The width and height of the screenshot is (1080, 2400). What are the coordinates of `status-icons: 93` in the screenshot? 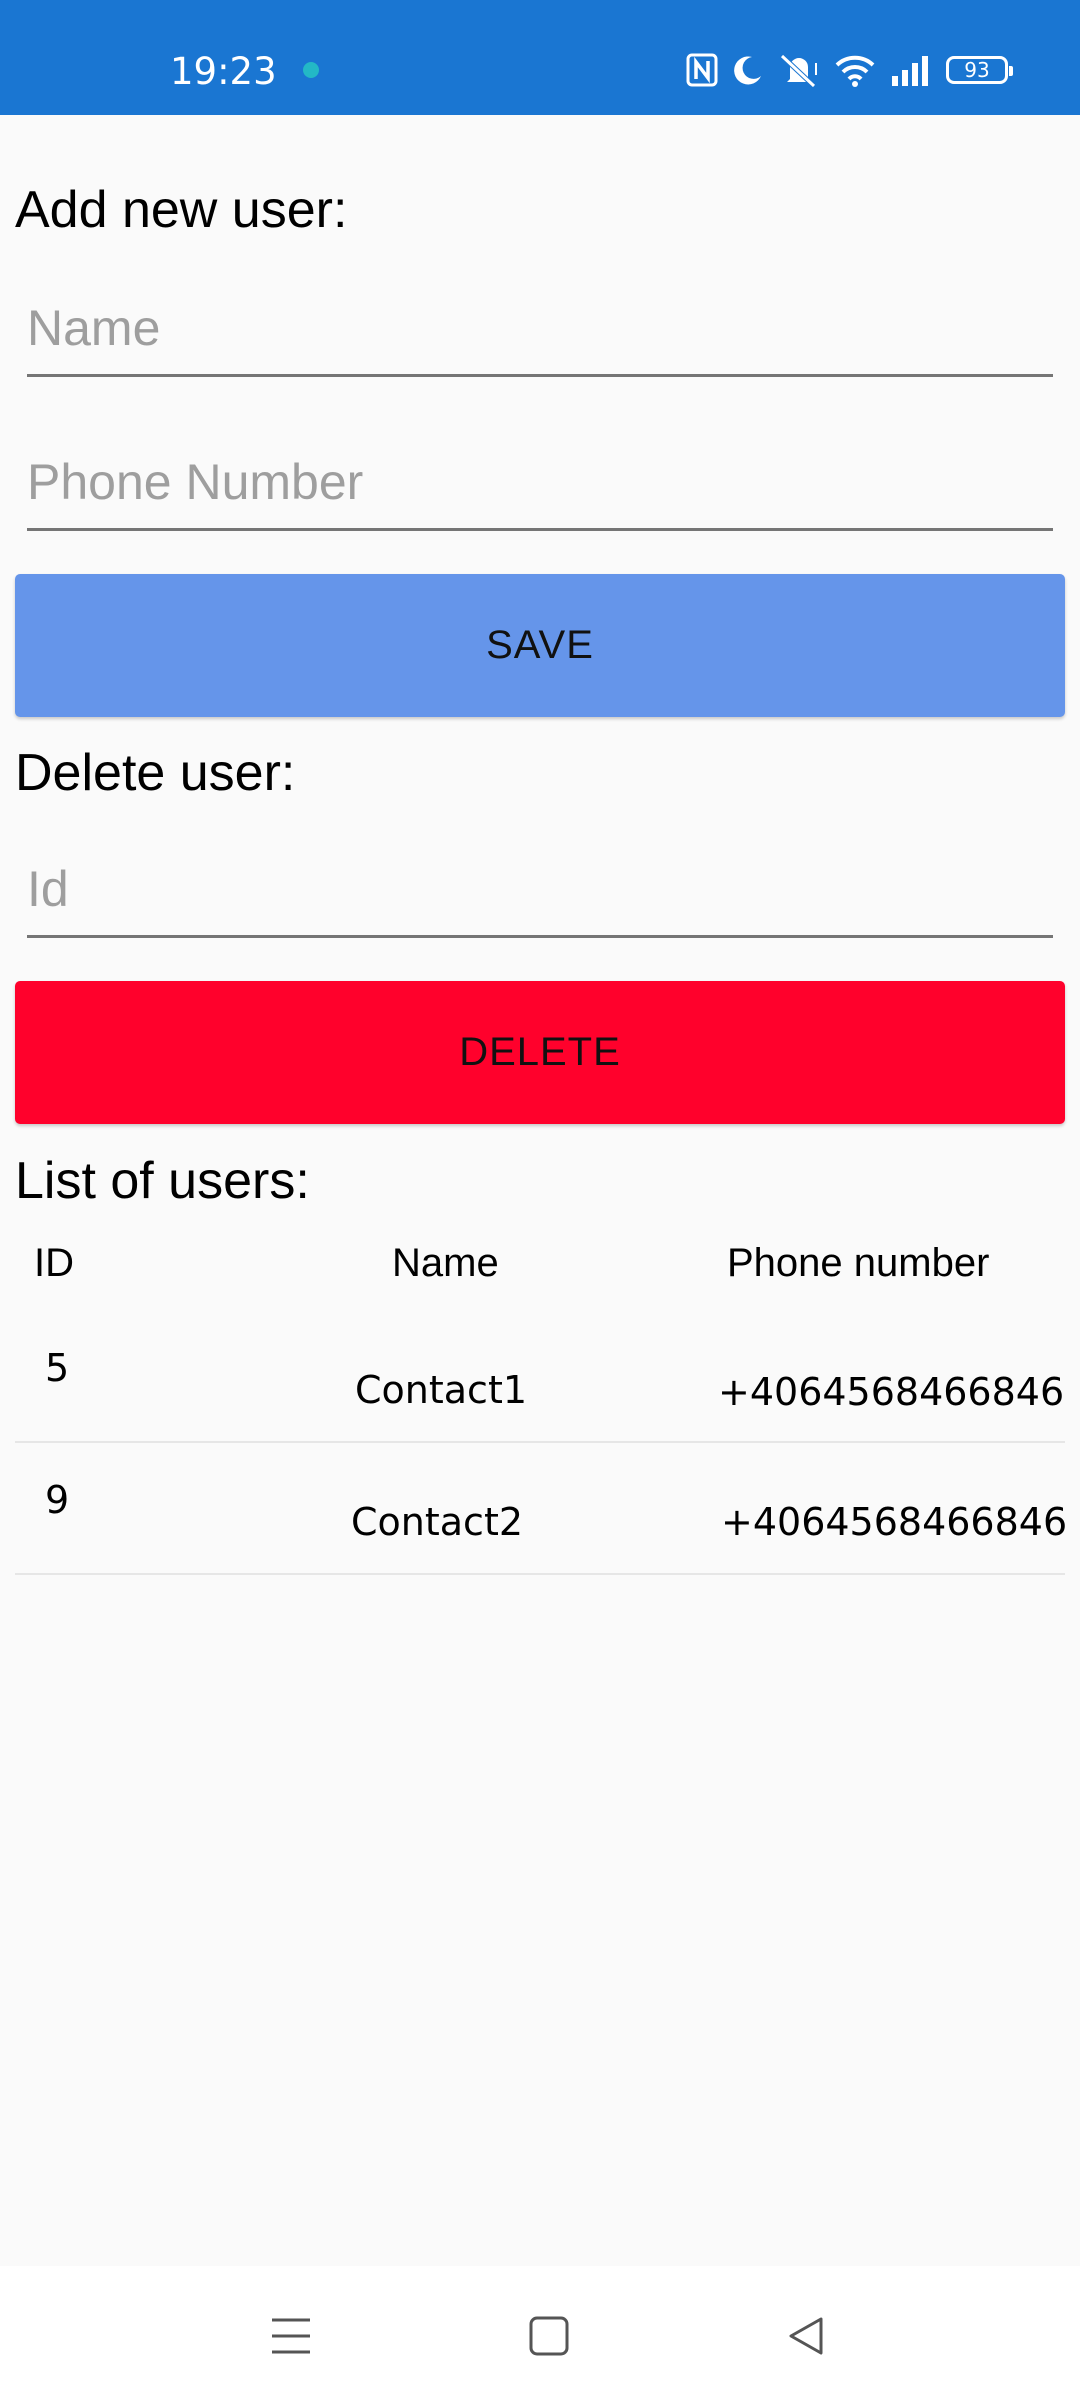 It's located at (849, 70).